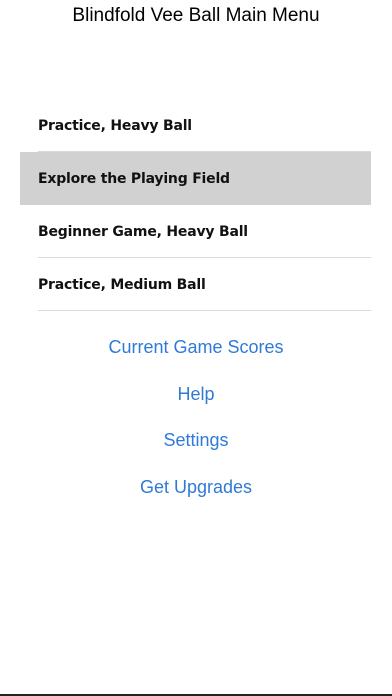  I want to click on page-title: Blindfold Vee Ball Main Menu, so click(196, 15).